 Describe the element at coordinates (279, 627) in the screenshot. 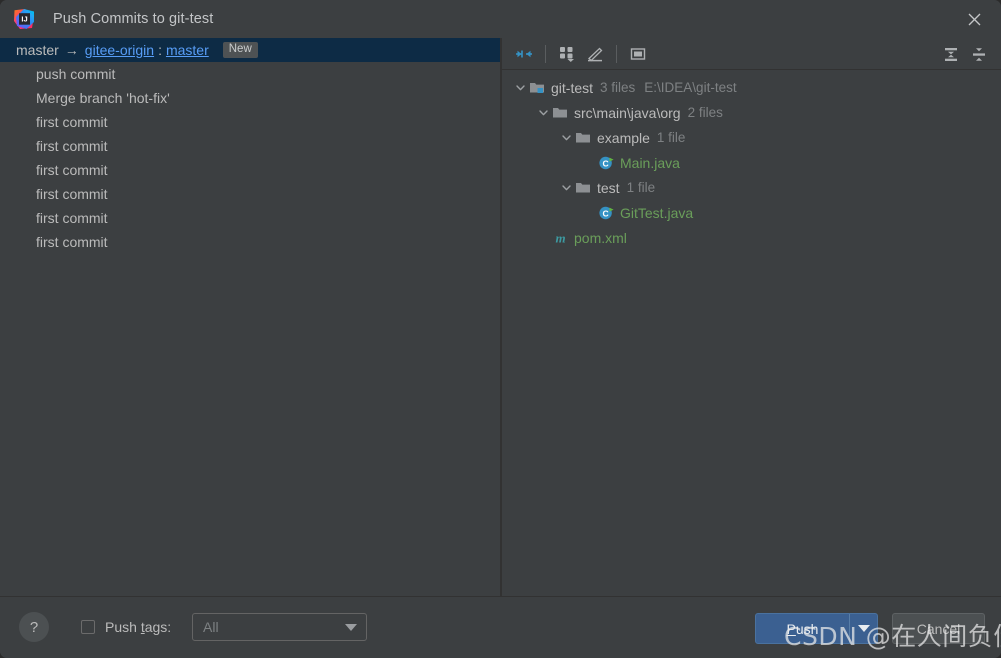

I see `push-tags-select: All` at that location.